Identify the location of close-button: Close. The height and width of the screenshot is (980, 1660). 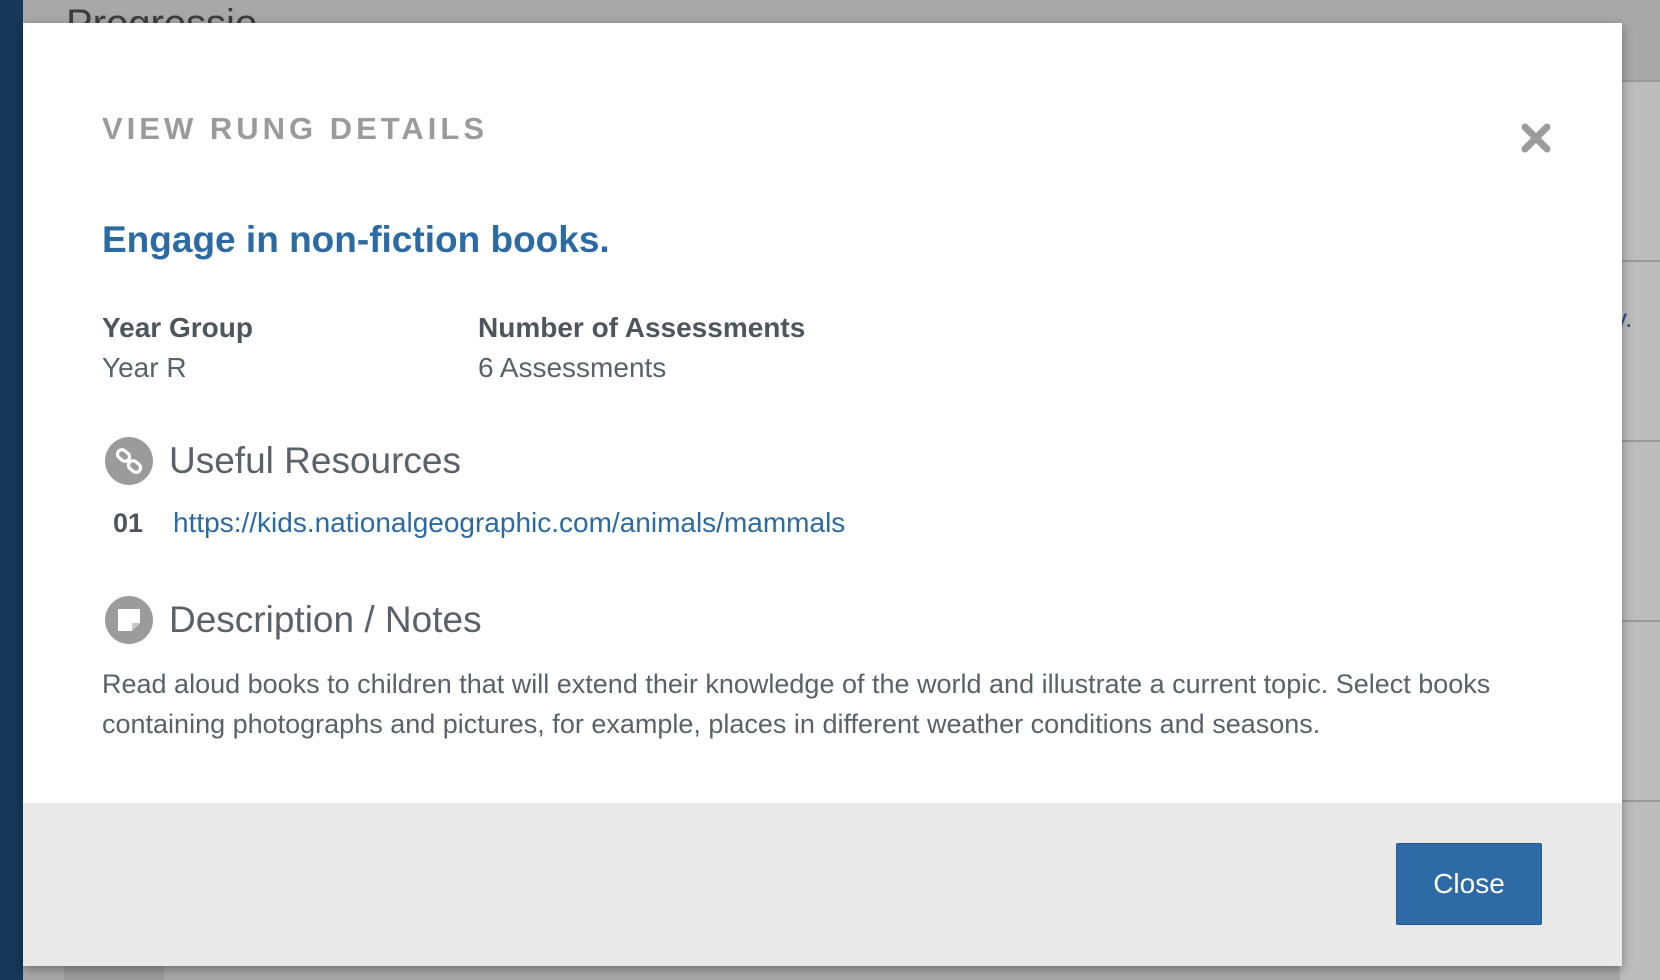
(1469, 884).